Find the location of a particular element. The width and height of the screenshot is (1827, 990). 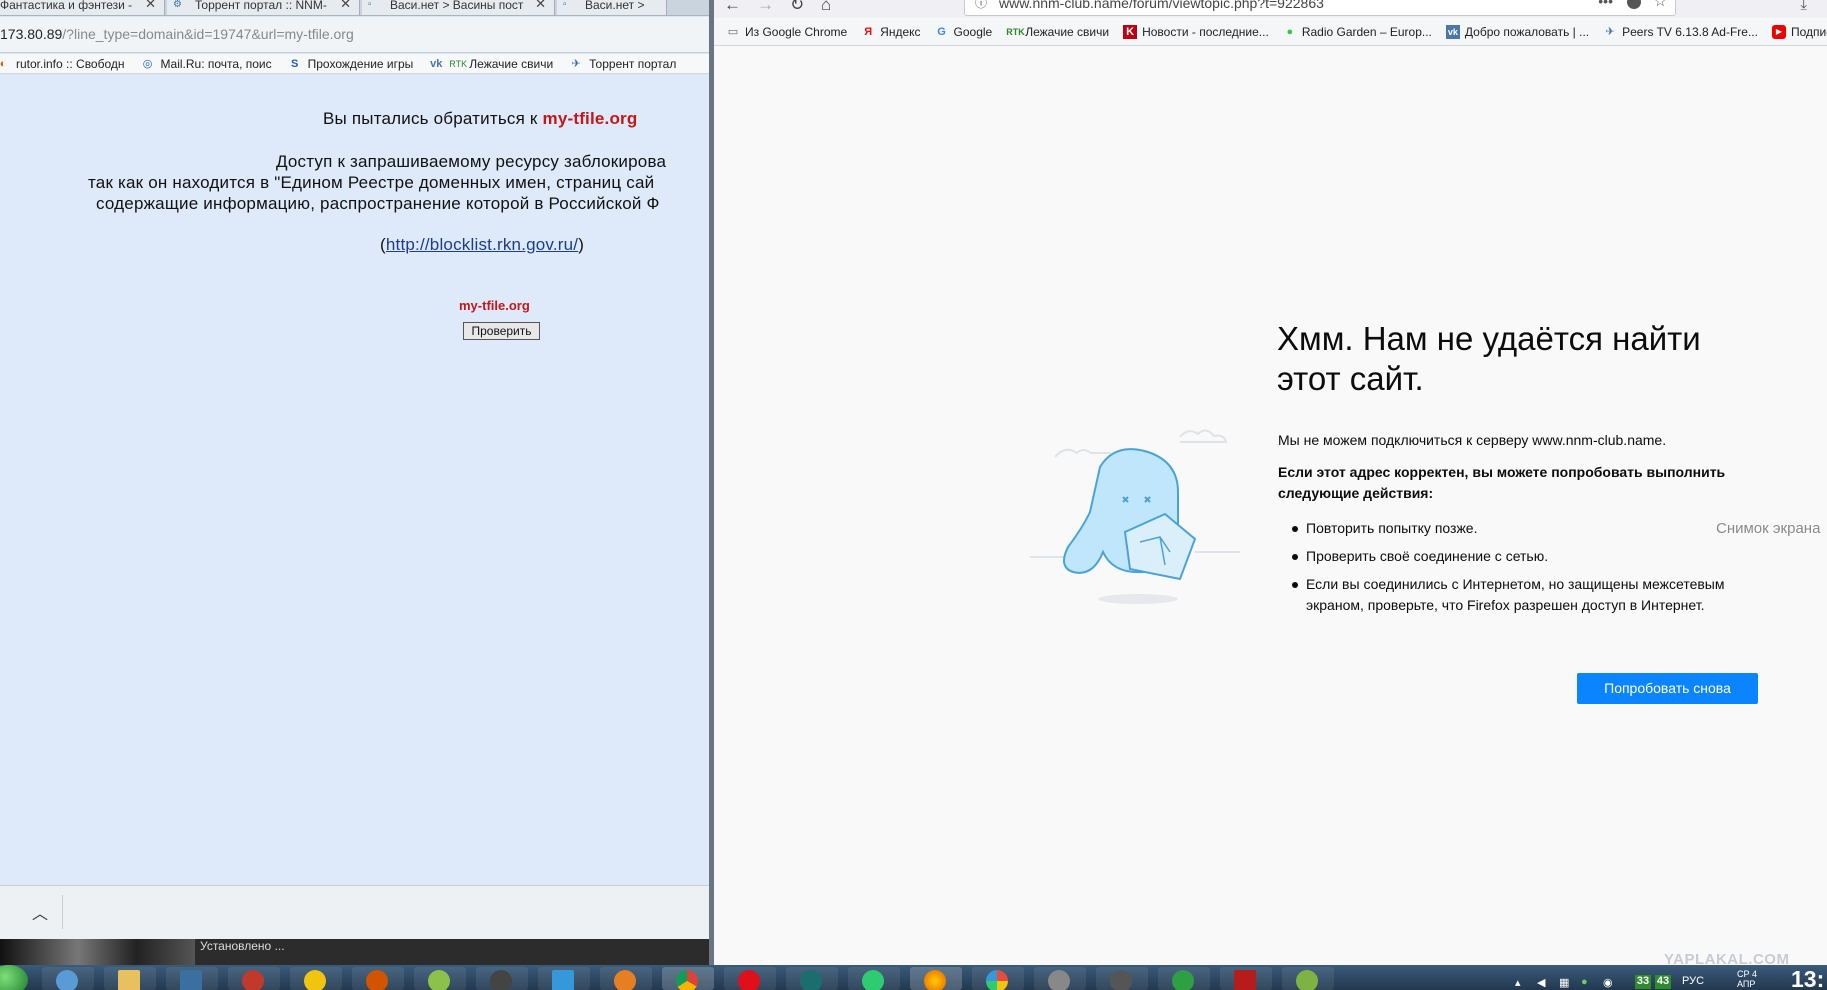

folder-icon: ▭ is located at coordinates (733, 32).